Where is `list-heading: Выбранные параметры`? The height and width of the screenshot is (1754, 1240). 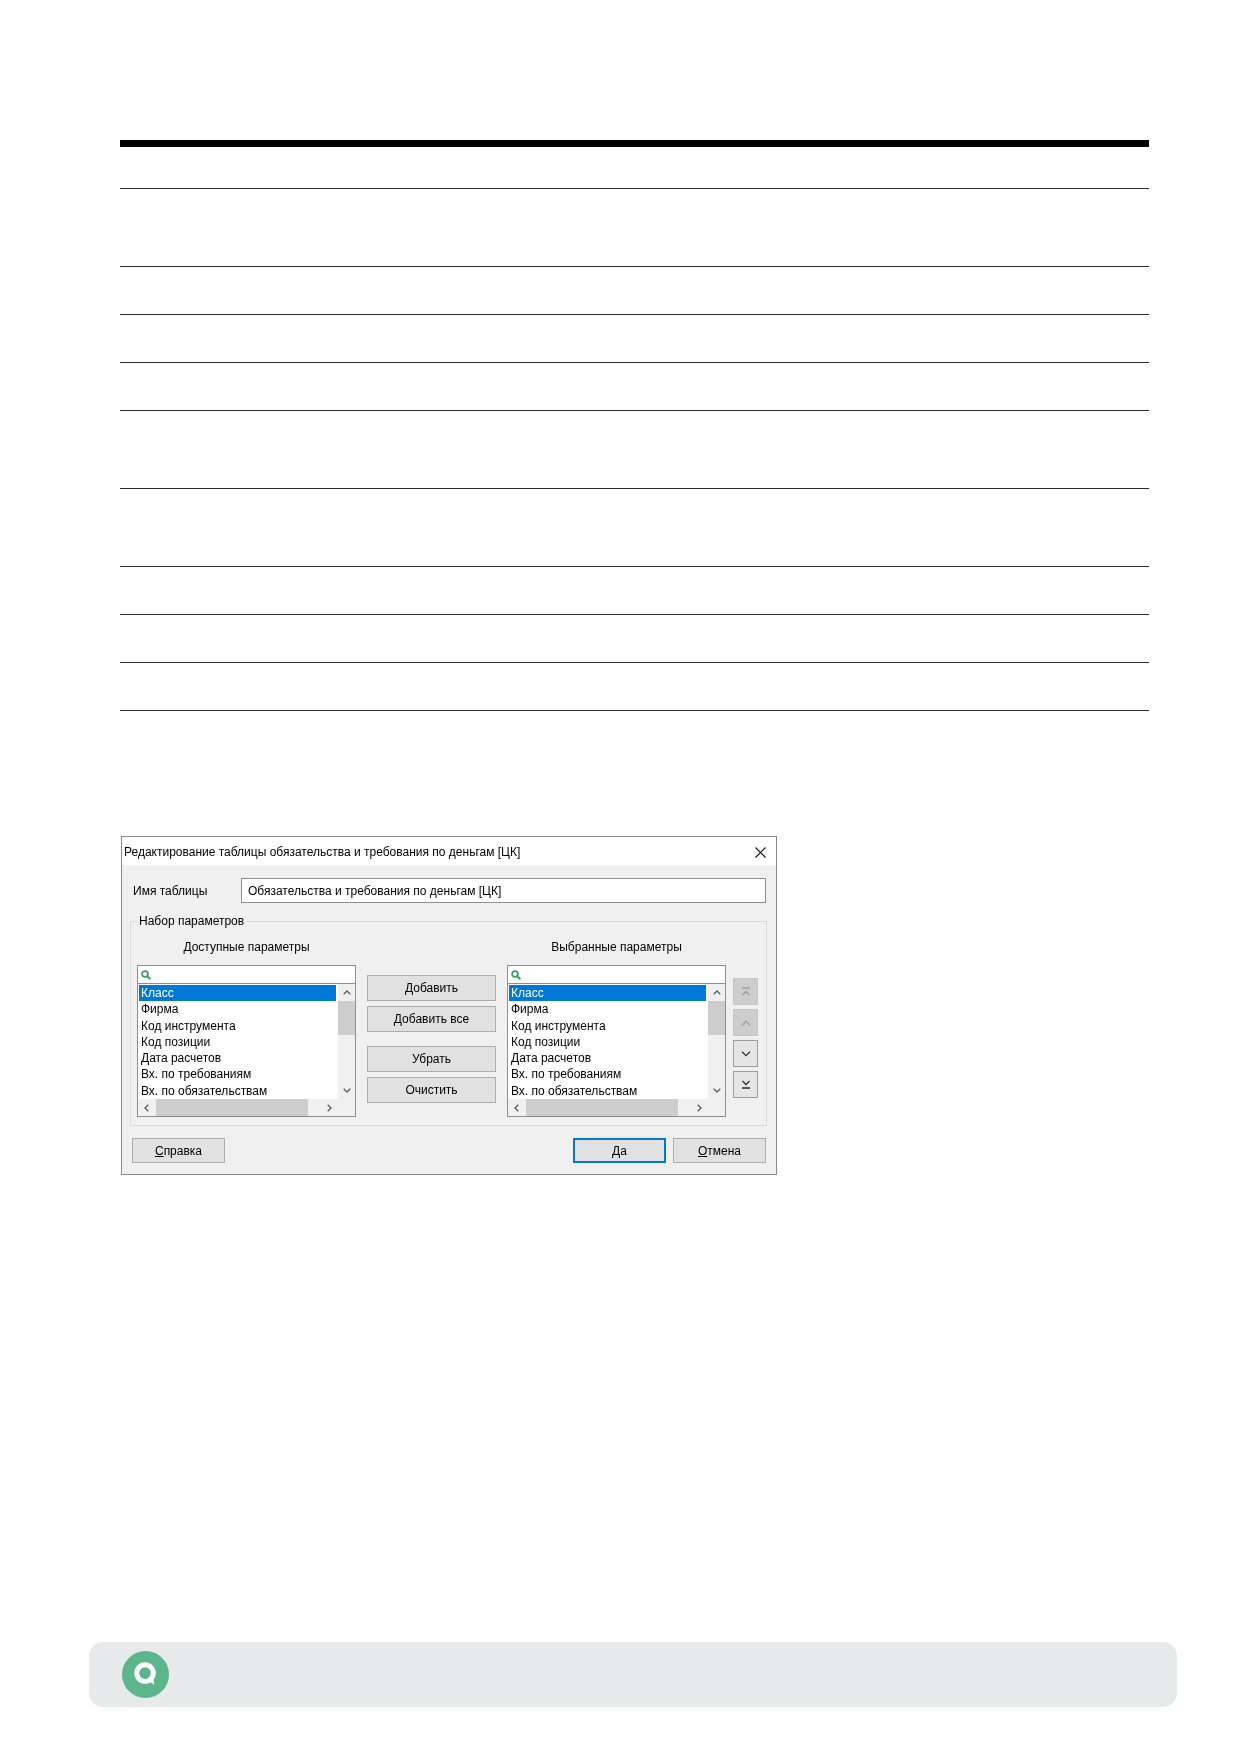
list-heading: Выбранные параметры is located at coordinates (616, 947).